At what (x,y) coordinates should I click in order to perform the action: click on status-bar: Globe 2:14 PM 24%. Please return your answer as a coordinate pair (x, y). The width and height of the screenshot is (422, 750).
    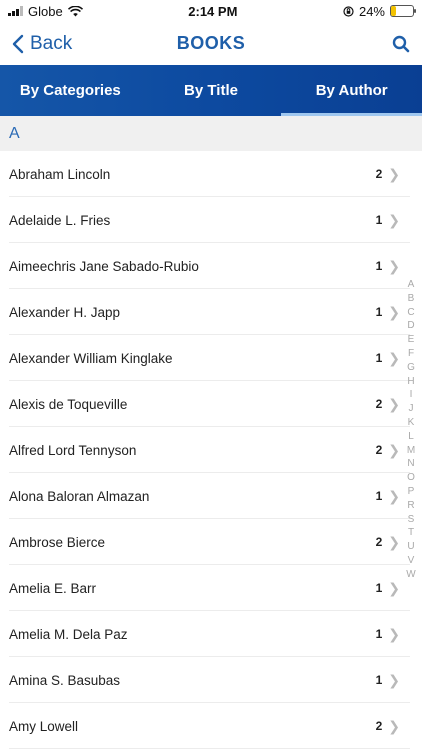
    Looking at the image, I should click on (211, 11).